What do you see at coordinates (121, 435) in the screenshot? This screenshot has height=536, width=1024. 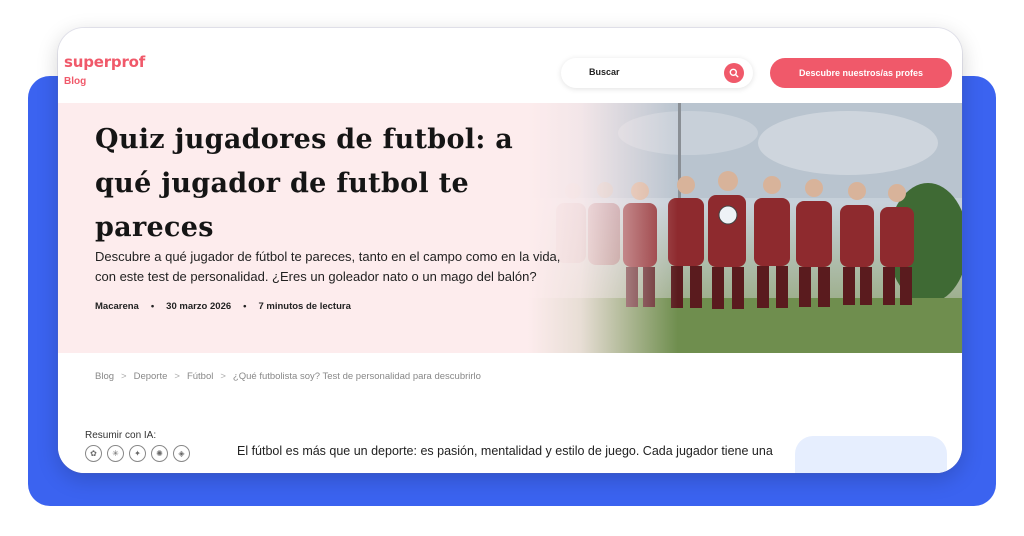 I see `ai-summary-label: Resumir con IA:` at bounding box center [121, 435].